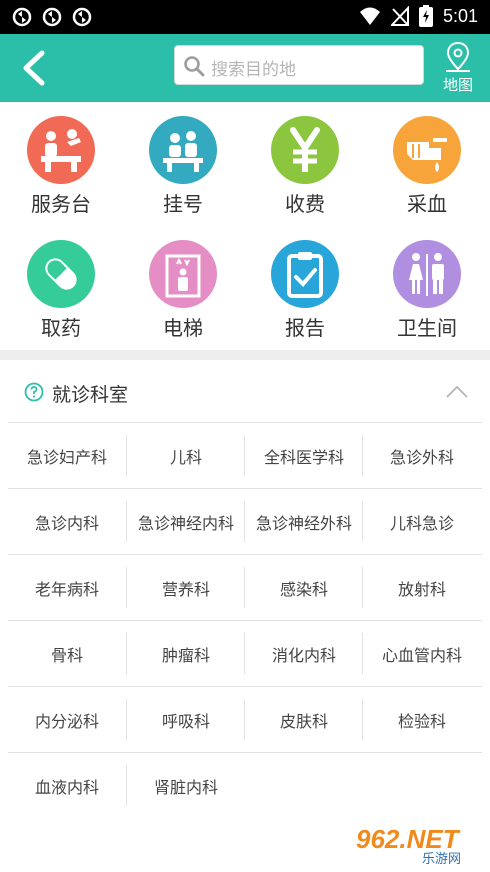  I want to click on department-row: 急诊妇产科 儿科 全科医学科 急诊外科, so click(245, 455).